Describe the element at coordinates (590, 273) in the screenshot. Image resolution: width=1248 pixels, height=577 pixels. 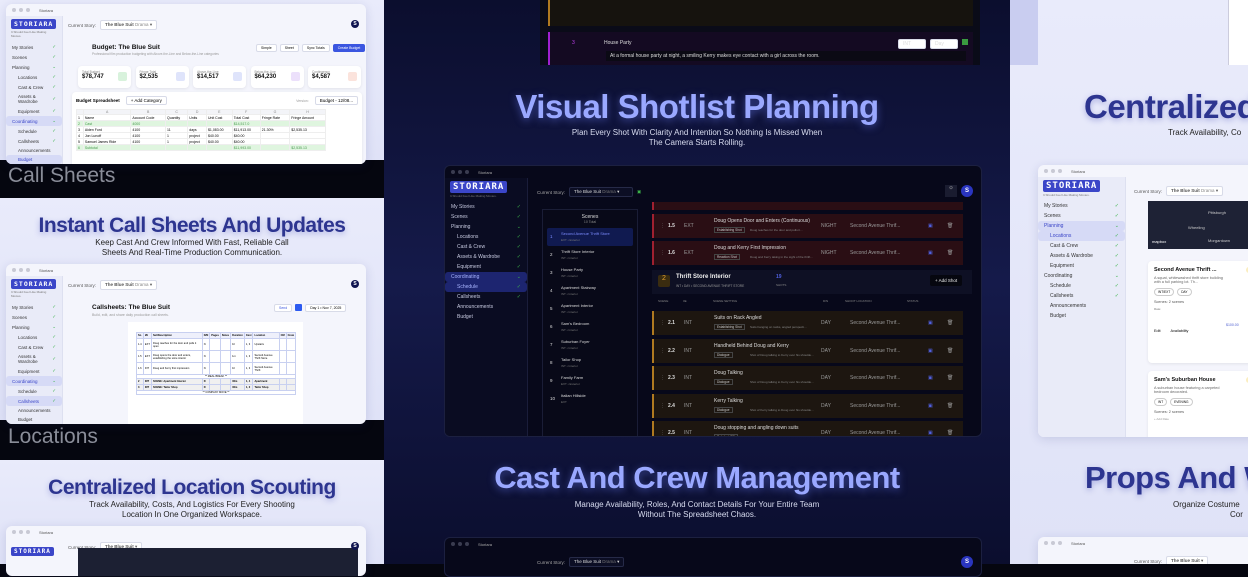
I see `scene-list-item: 3 House Party INT • Interior` at that location.